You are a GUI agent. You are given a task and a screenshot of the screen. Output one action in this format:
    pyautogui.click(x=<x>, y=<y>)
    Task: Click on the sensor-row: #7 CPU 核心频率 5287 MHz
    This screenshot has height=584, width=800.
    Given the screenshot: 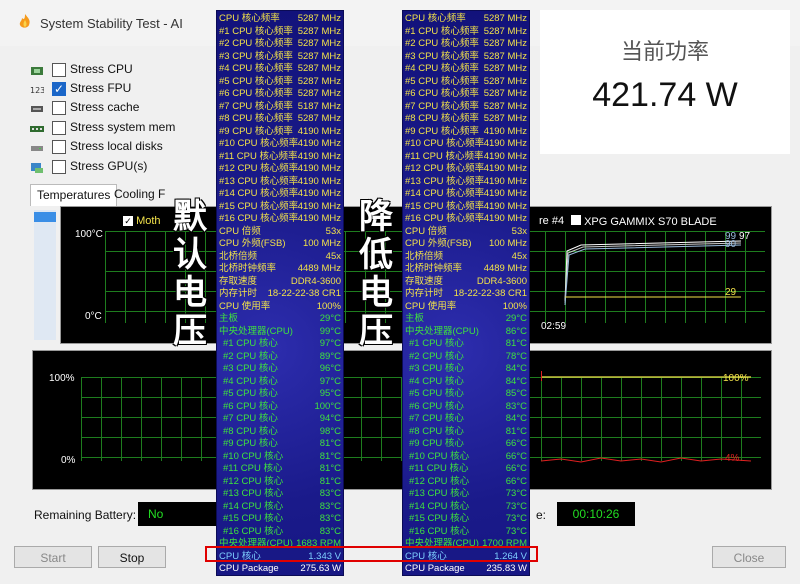 What is the action you would take?
    pyautogui.click(x=466, y=107)
    